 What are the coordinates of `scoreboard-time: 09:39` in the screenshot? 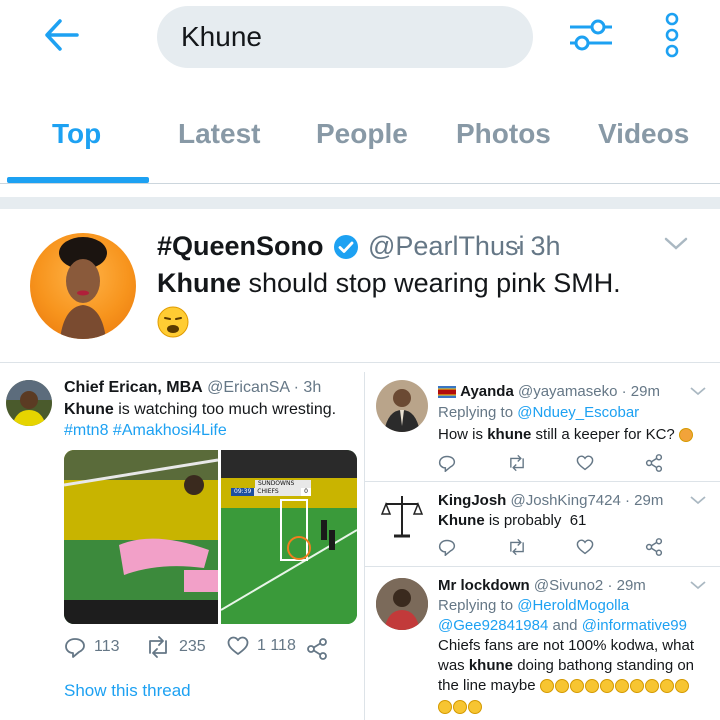 It's located at (243, 492).